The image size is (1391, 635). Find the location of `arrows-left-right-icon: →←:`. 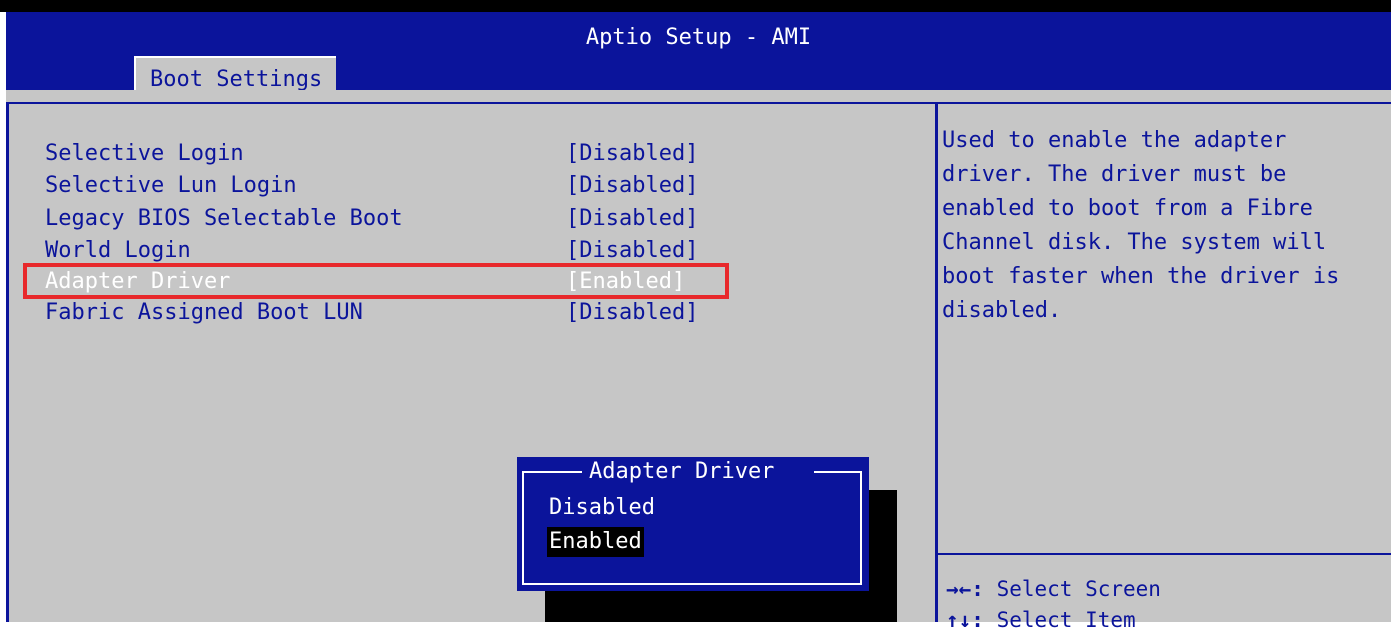

arrows-left-right-icon: →←: is located at coordinates (965, 589).